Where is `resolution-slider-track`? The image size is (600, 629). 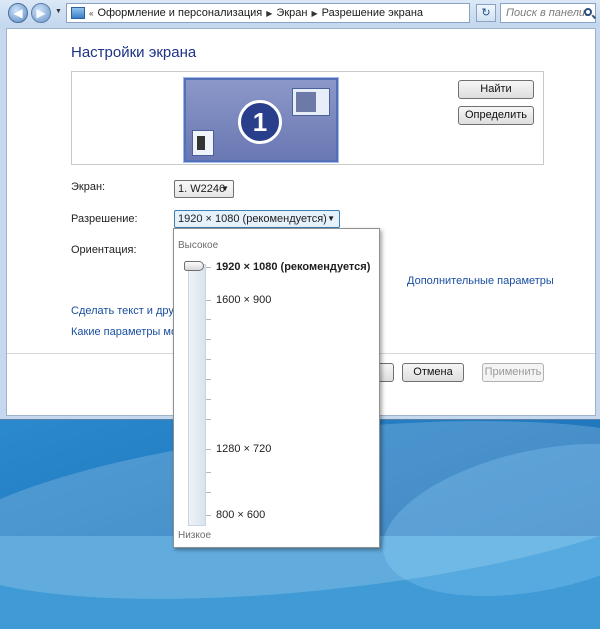 resolution-slider-track is located at coordinates (197, 395).